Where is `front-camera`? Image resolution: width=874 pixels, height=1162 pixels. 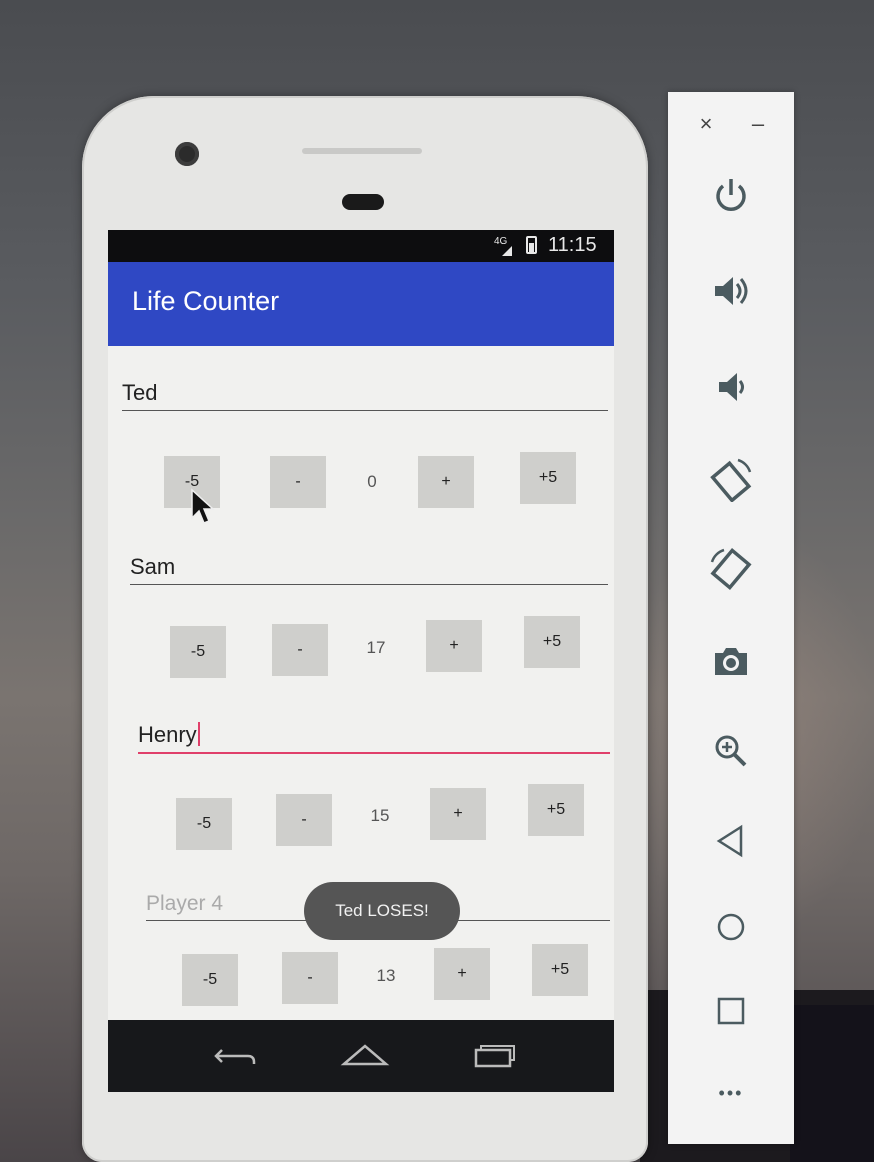
front-camera is located at coordinates (187, 154).